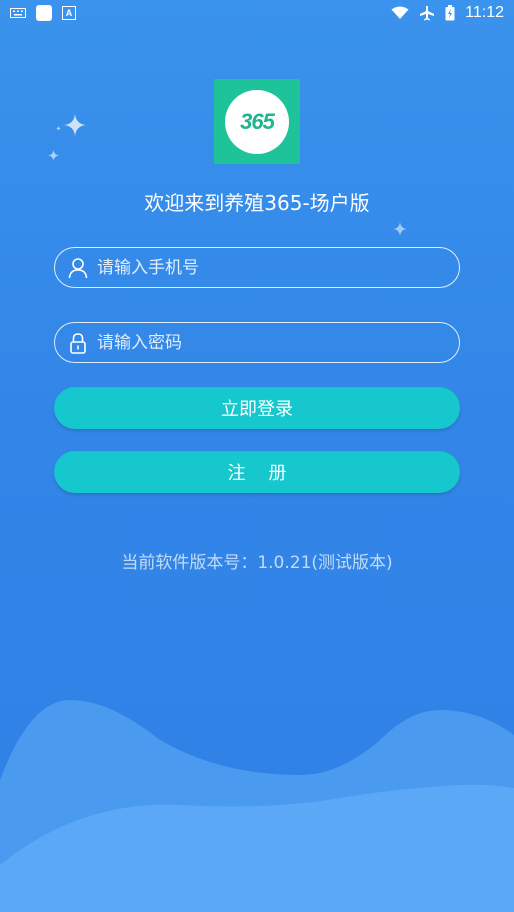 Image resolution: width=514 pixels, height=912 pixels. What do you see at coordinates (257, 408) in the screenshot?
I see `login-button: 立即登录` at bounding box center [257, 408].